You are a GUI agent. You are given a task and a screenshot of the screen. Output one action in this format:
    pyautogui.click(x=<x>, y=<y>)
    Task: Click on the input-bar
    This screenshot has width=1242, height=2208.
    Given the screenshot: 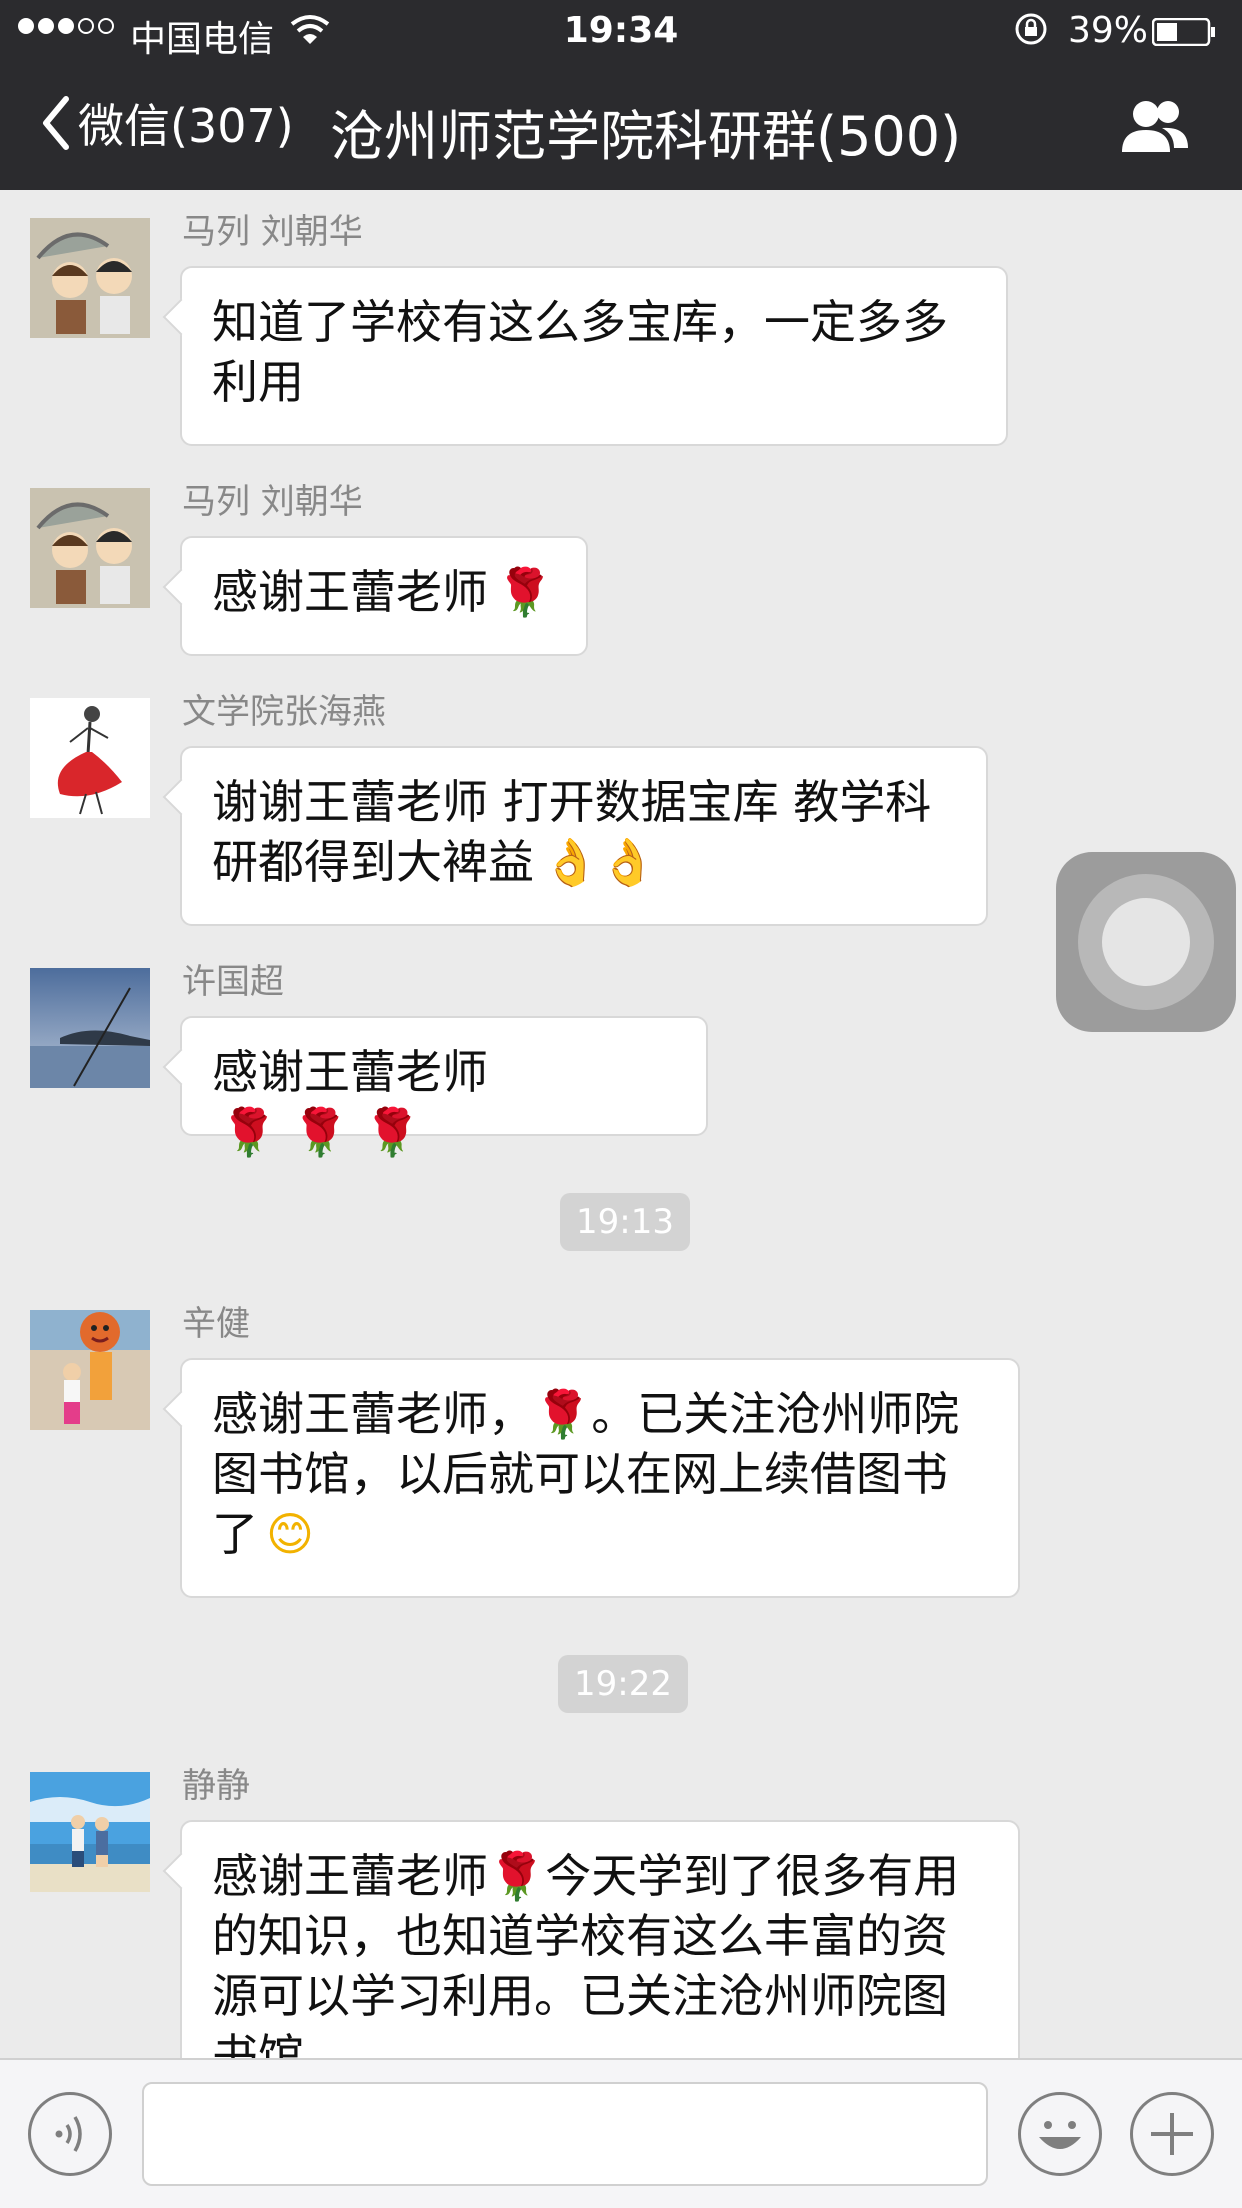 What is the action you would take?
    pyautogui.click(x=621, y=2133)
    